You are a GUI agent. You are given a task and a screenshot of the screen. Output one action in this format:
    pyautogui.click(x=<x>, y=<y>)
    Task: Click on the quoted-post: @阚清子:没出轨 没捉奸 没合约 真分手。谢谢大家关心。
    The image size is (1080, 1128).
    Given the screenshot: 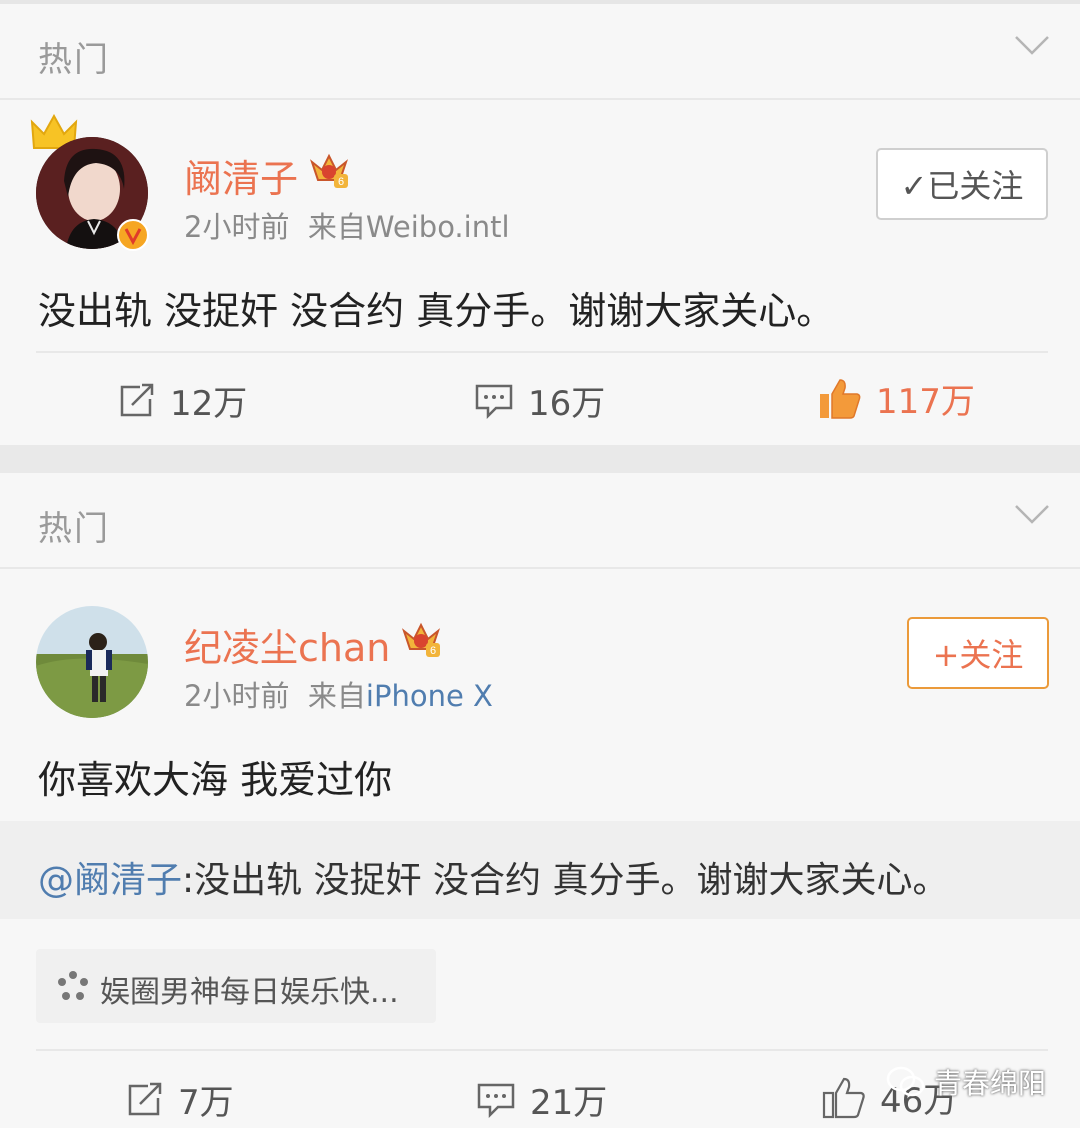 What is the action you would take?
    pyautogui.click(x=540, y=870)
    